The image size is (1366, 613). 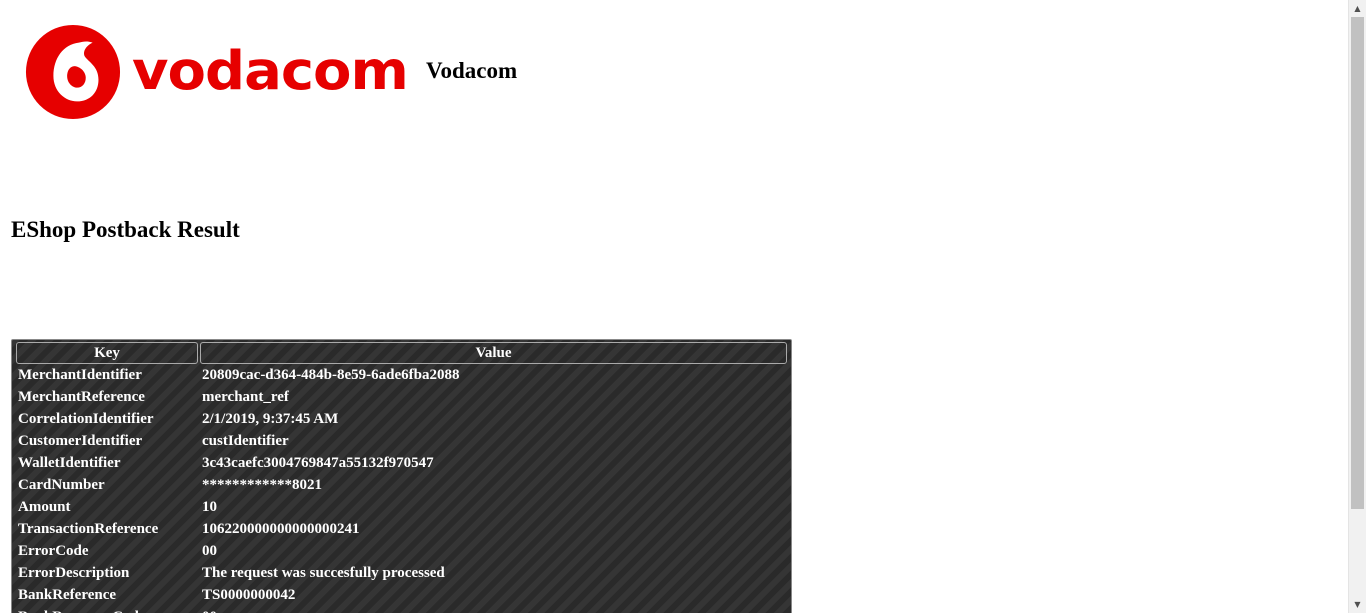 What do you see at coordinates (281, 528) in the screenshot?
I see `row-value: 106220000000000000241` at bounding box center [281, 528].